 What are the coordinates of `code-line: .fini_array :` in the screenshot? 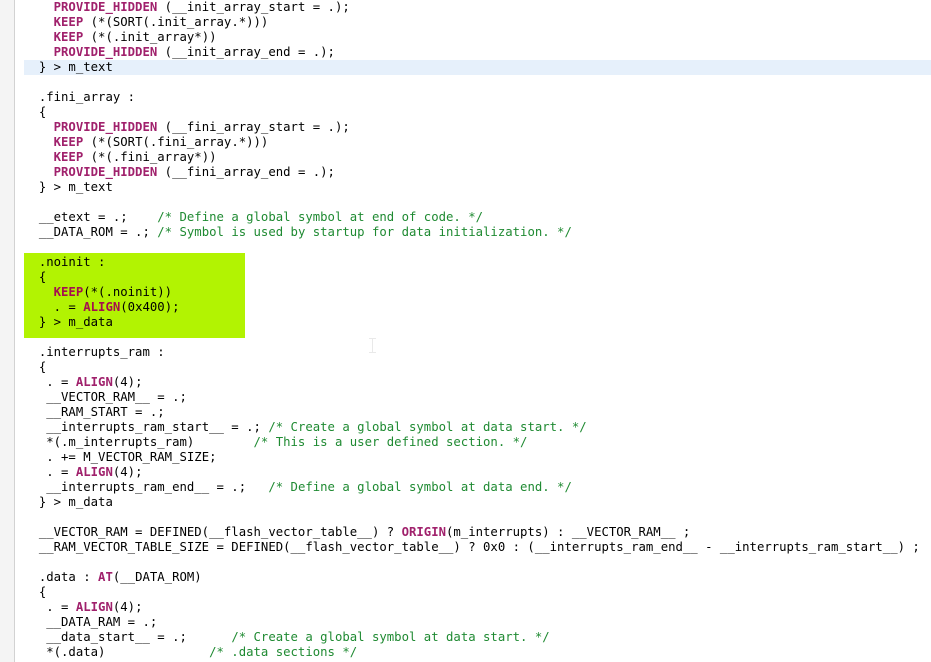 It's located at (79, 97).